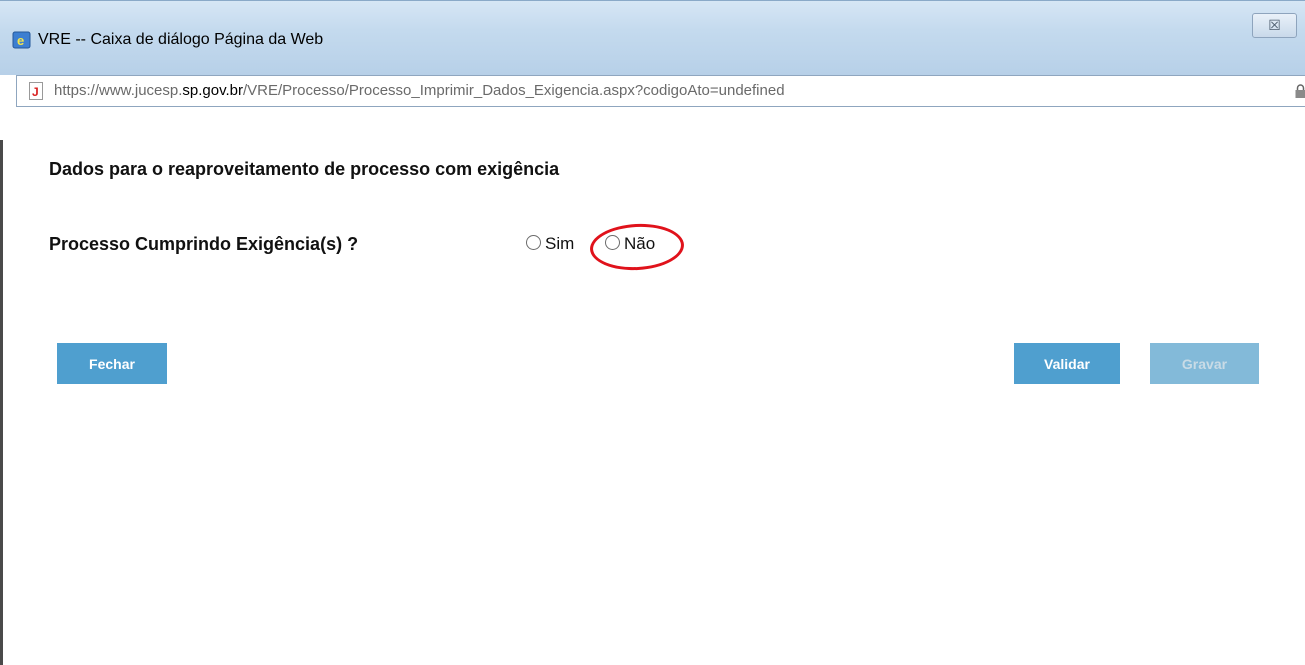 This screenshot has height=665, width=1305. Describe the element at coordinates (1300, 91) in the screenshot. I see `lock-icon` at that location.